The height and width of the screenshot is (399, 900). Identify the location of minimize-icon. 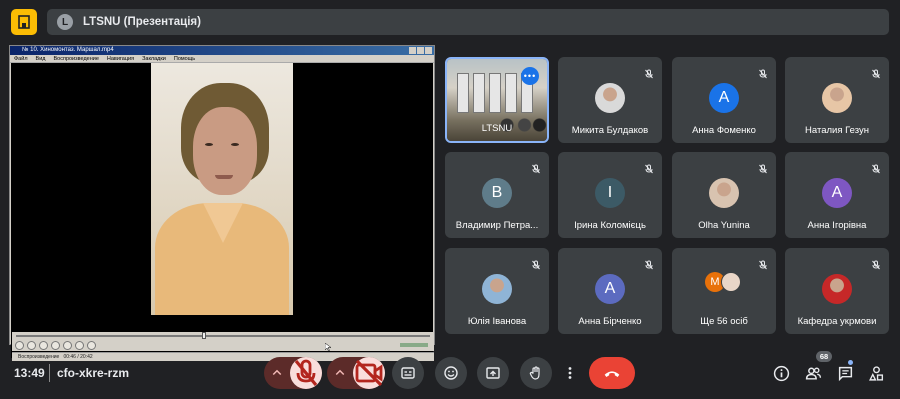
(412, 50).